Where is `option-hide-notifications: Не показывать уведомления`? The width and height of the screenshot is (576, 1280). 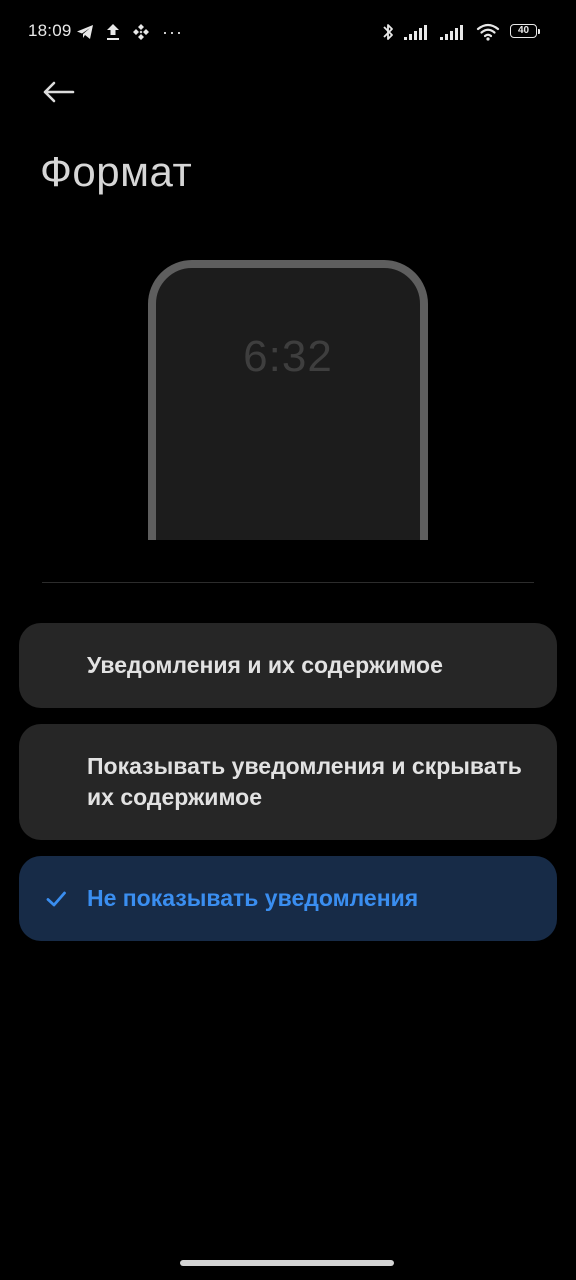 option-hide-notifications: Не показывать уведомления is located at coordinates (288, 898).